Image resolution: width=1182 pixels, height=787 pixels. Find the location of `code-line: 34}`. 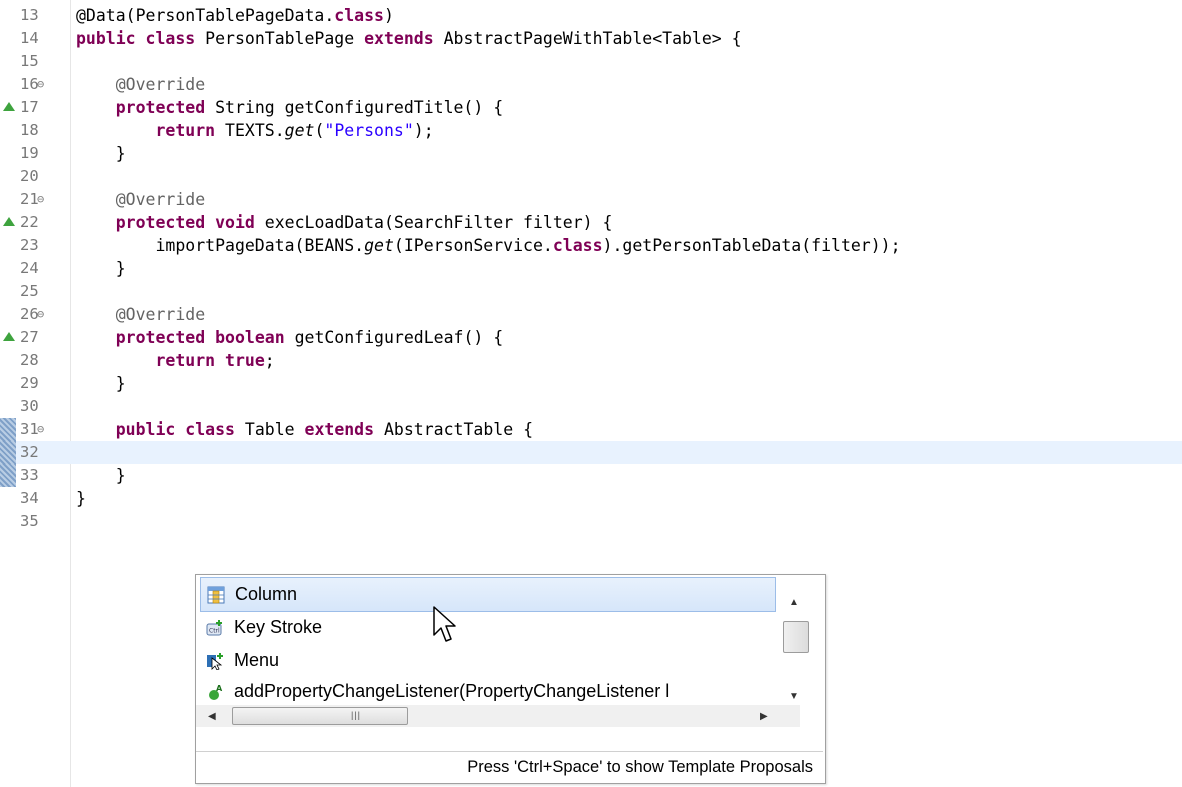

code-line: 34} is located at coordinates (591, 498).